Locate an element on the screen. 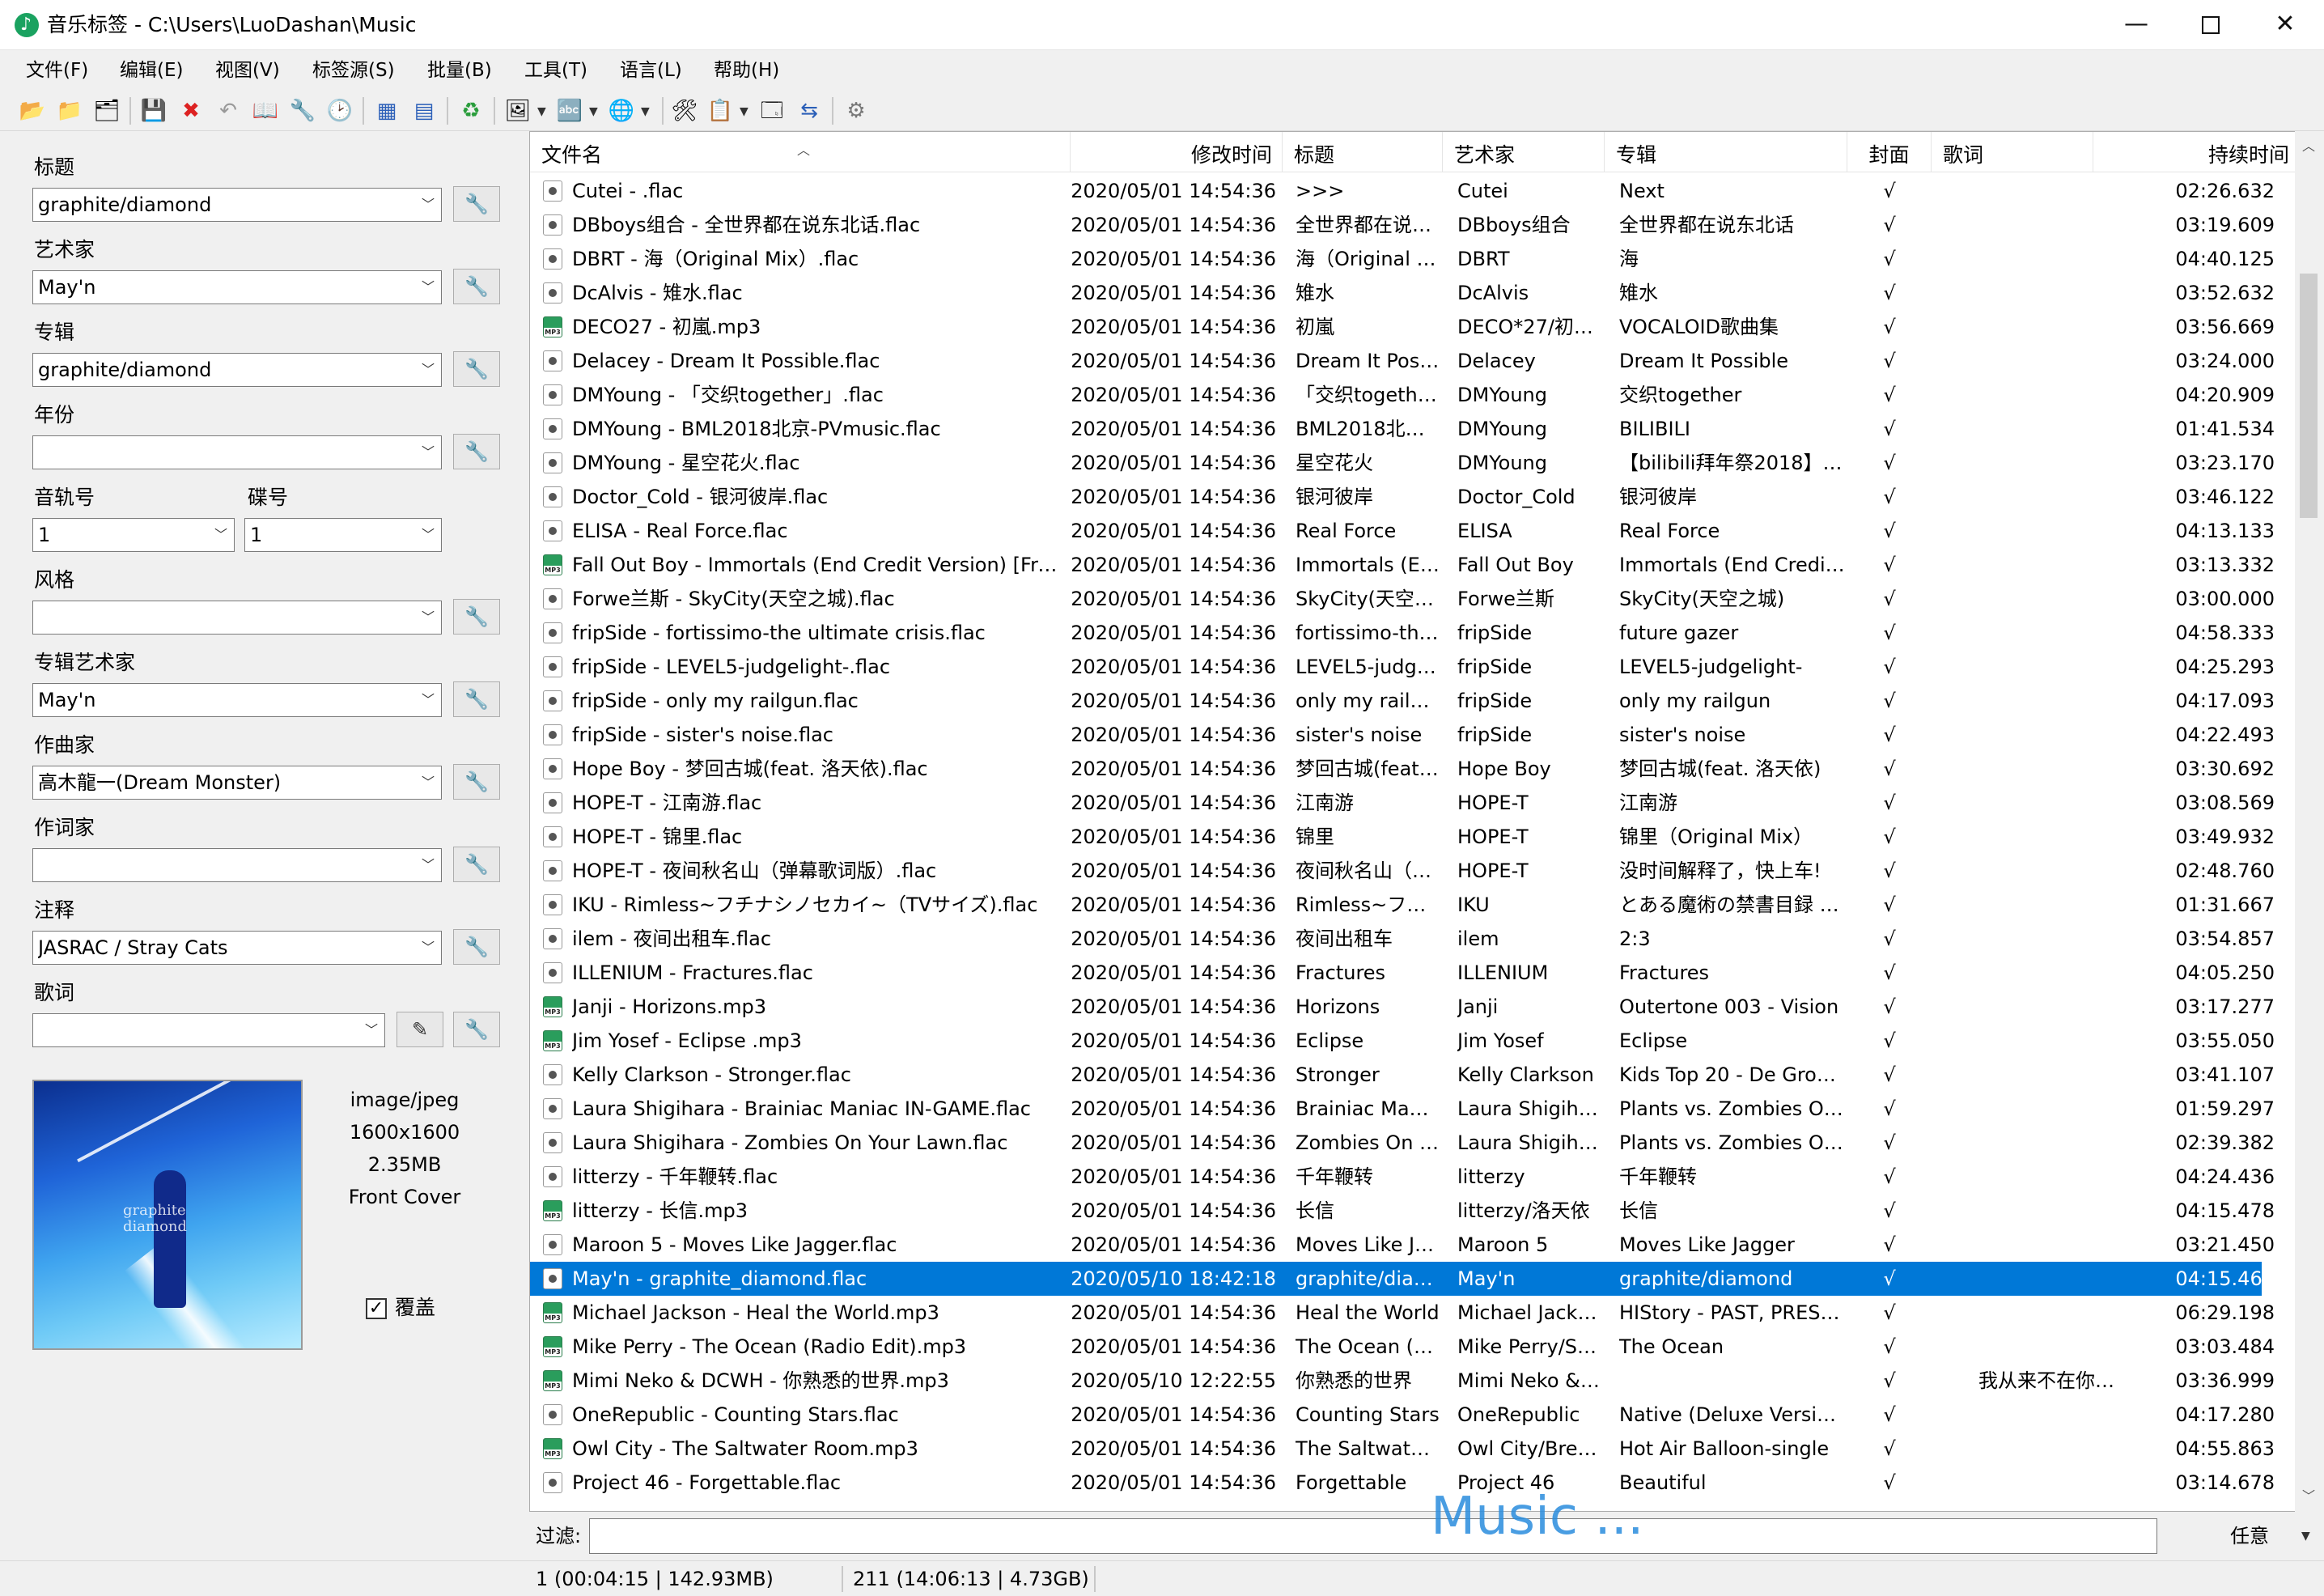  title-combo: graphite/diamond ﹀ is located at coordinates (237, 205).